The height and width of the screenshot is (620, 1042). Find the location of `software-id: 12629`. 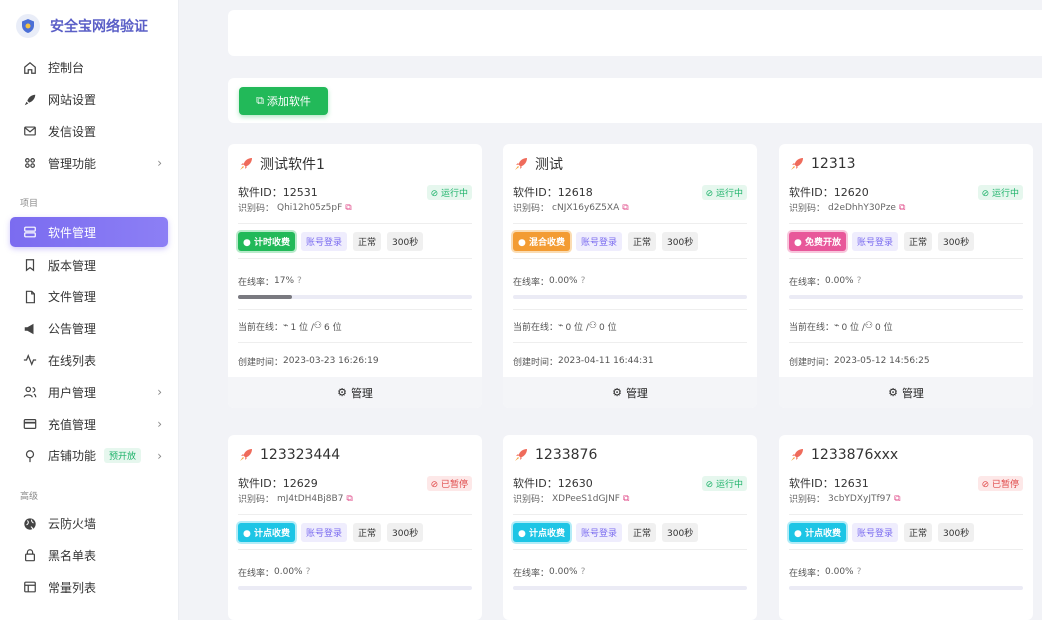

software-id: 12629 is located at coordinates (300, 483).